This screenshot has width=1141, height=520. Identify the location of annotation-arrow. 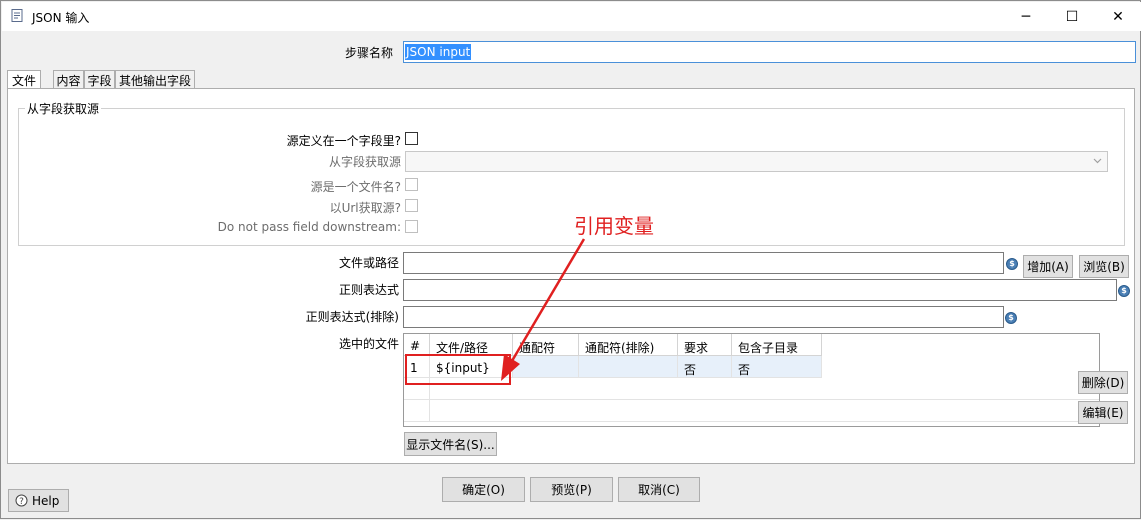
(543, 309).